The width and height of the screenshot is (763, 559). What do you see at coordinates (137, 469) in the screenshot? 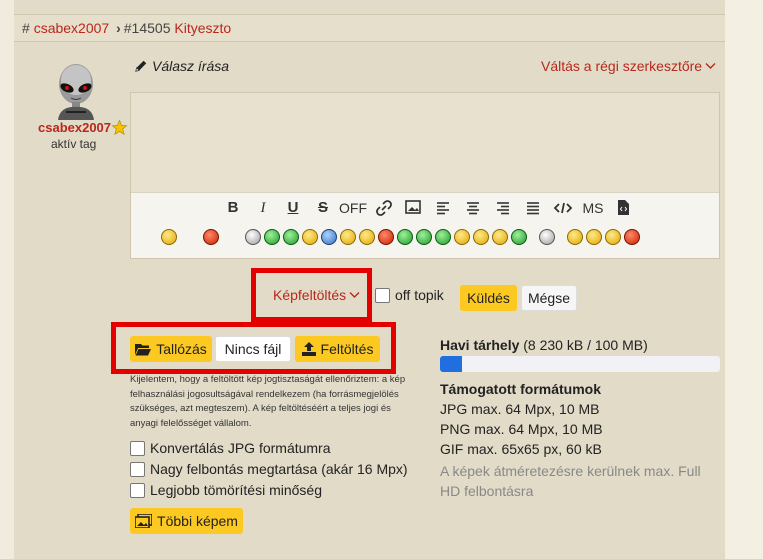
I see `option-keep-resolution-checkbox` at bounding box center [137, 469].